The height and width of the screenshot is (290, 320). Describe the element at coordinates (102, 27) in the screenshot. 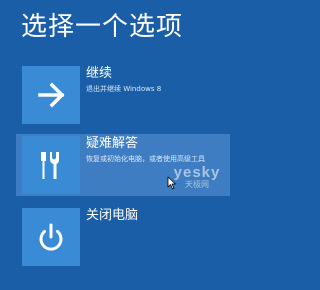

I see `page-title: 选择一个选项` at that location.